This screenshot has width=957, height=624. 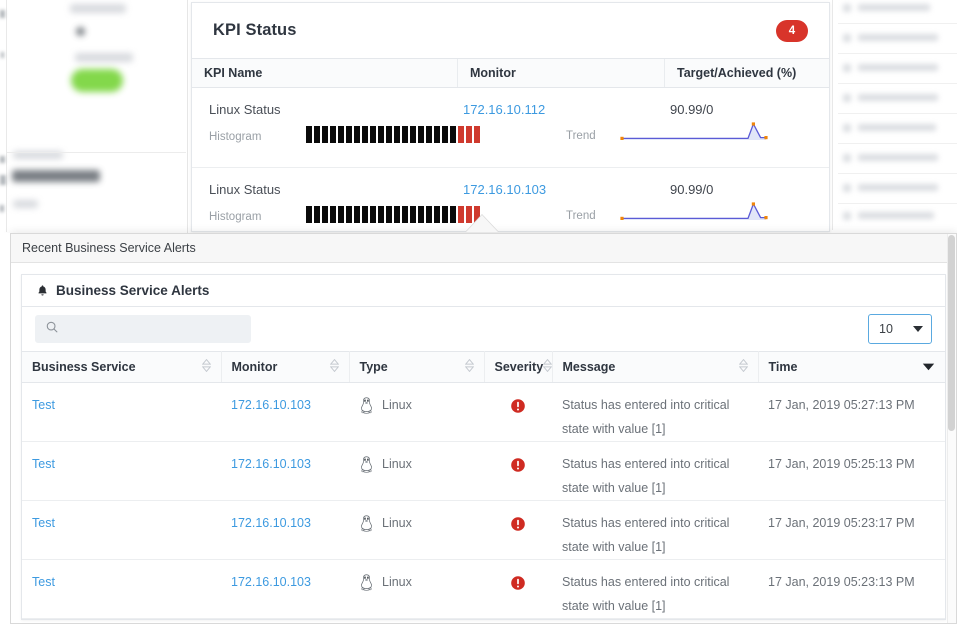 I want to click on search-icon, so click(x=52, y=329).